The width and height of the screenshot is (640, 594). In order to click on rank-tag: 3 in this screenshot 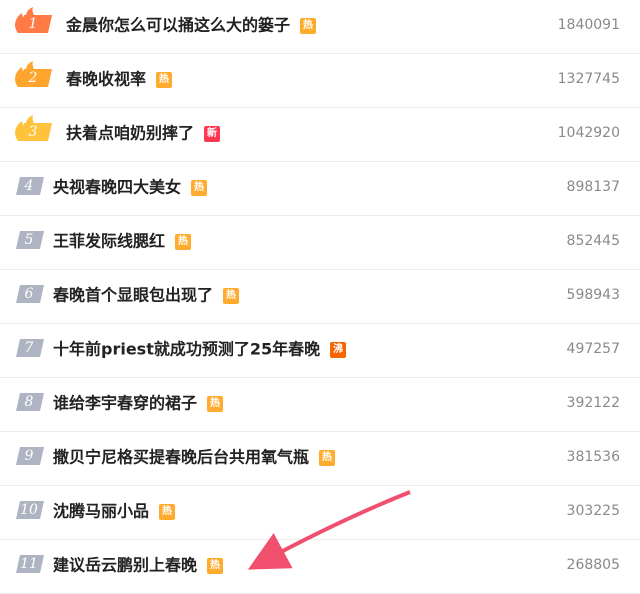, I will do `click(33, 128)`.